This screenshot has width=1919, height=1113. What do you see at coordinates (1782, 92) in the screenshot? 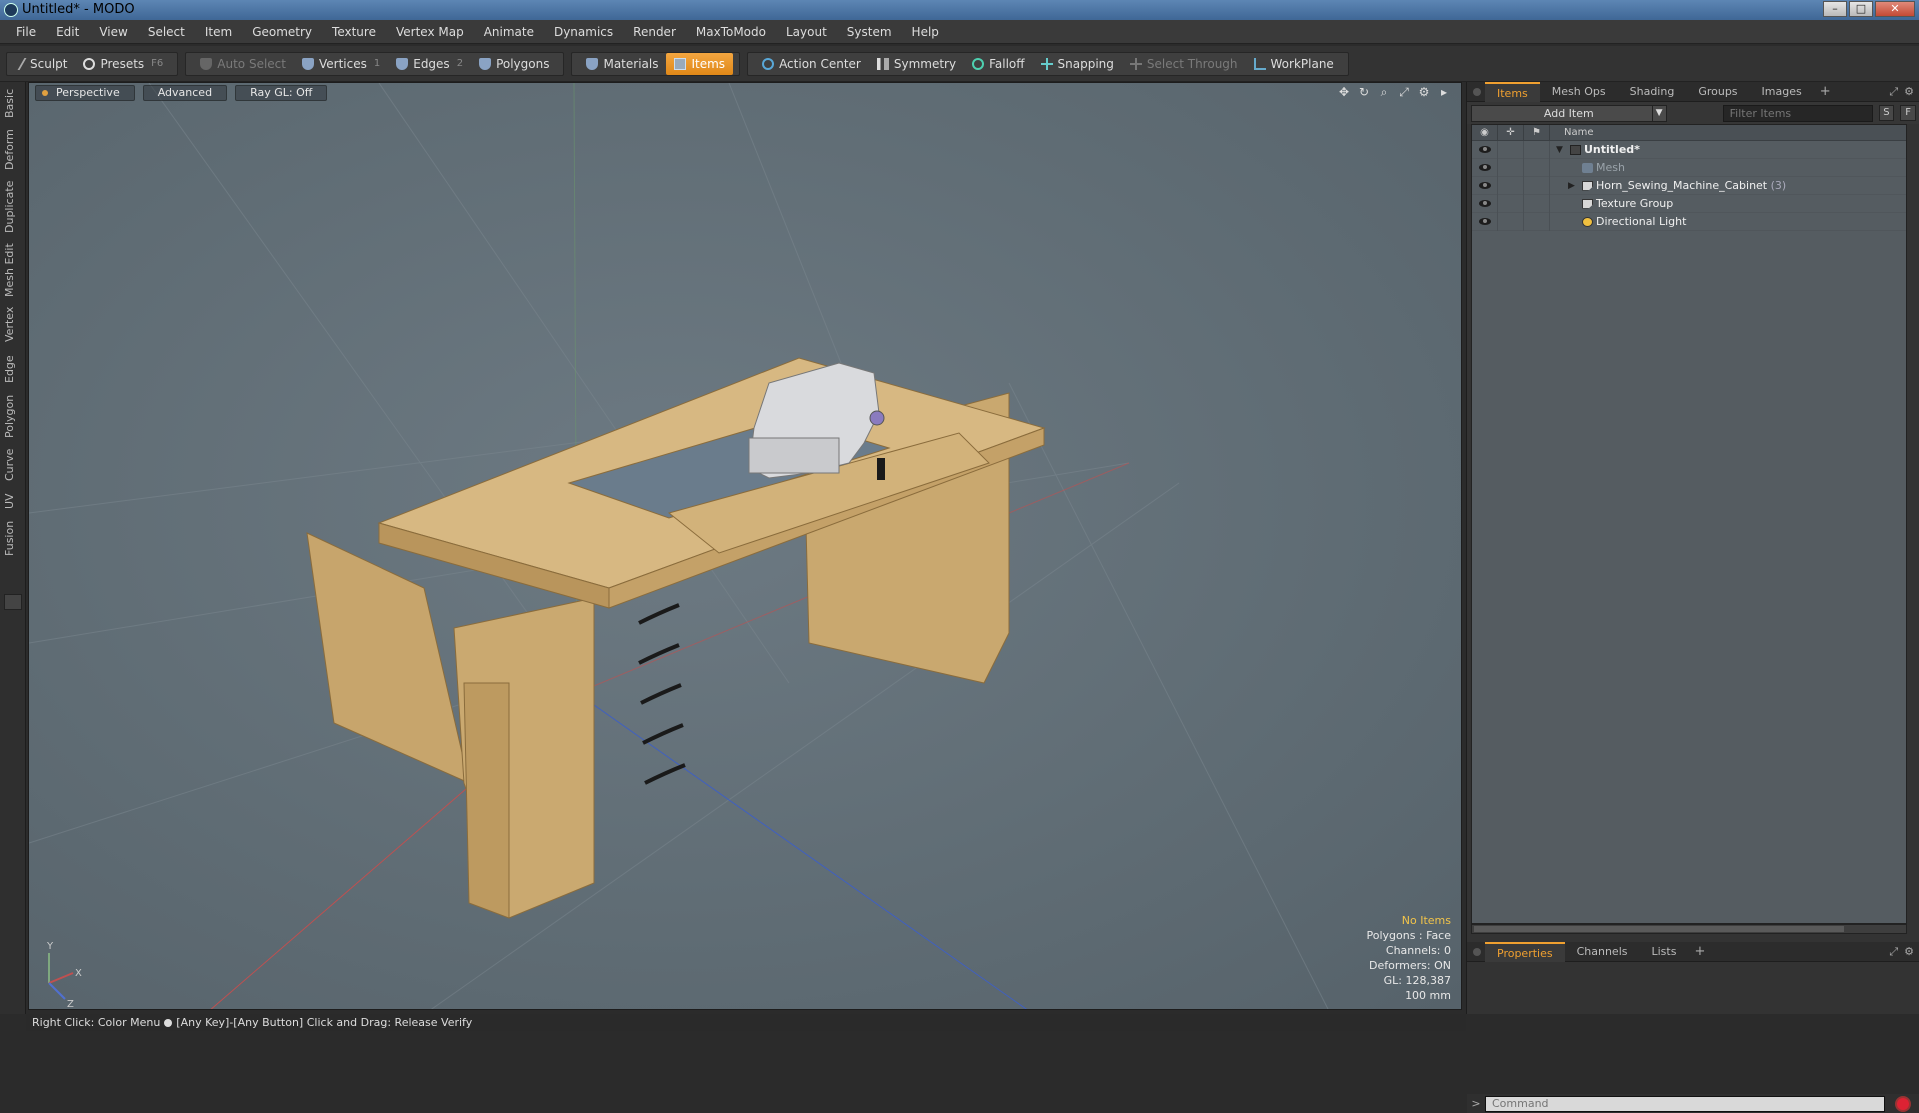
I see `tab-images: Images` at bounding box center [1782, 92].